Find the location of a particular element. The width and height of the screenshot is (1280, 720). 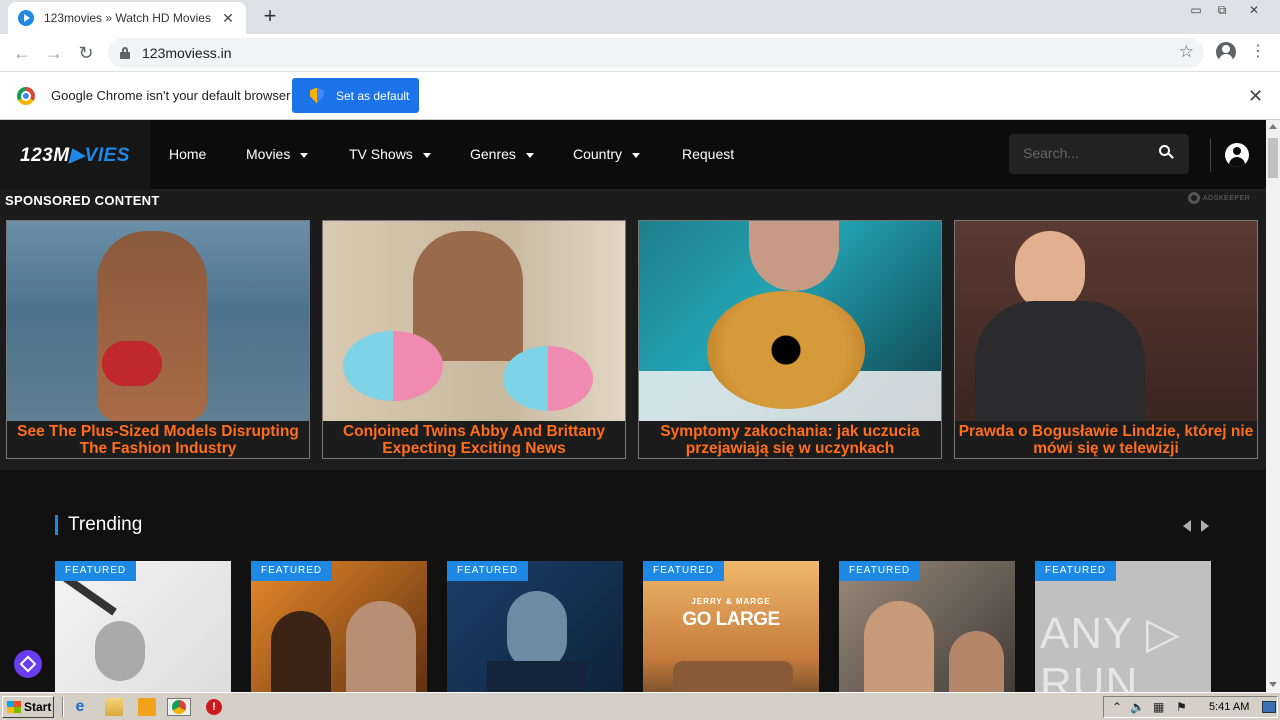

nav-home: Home is located at coordinates (187, 154).